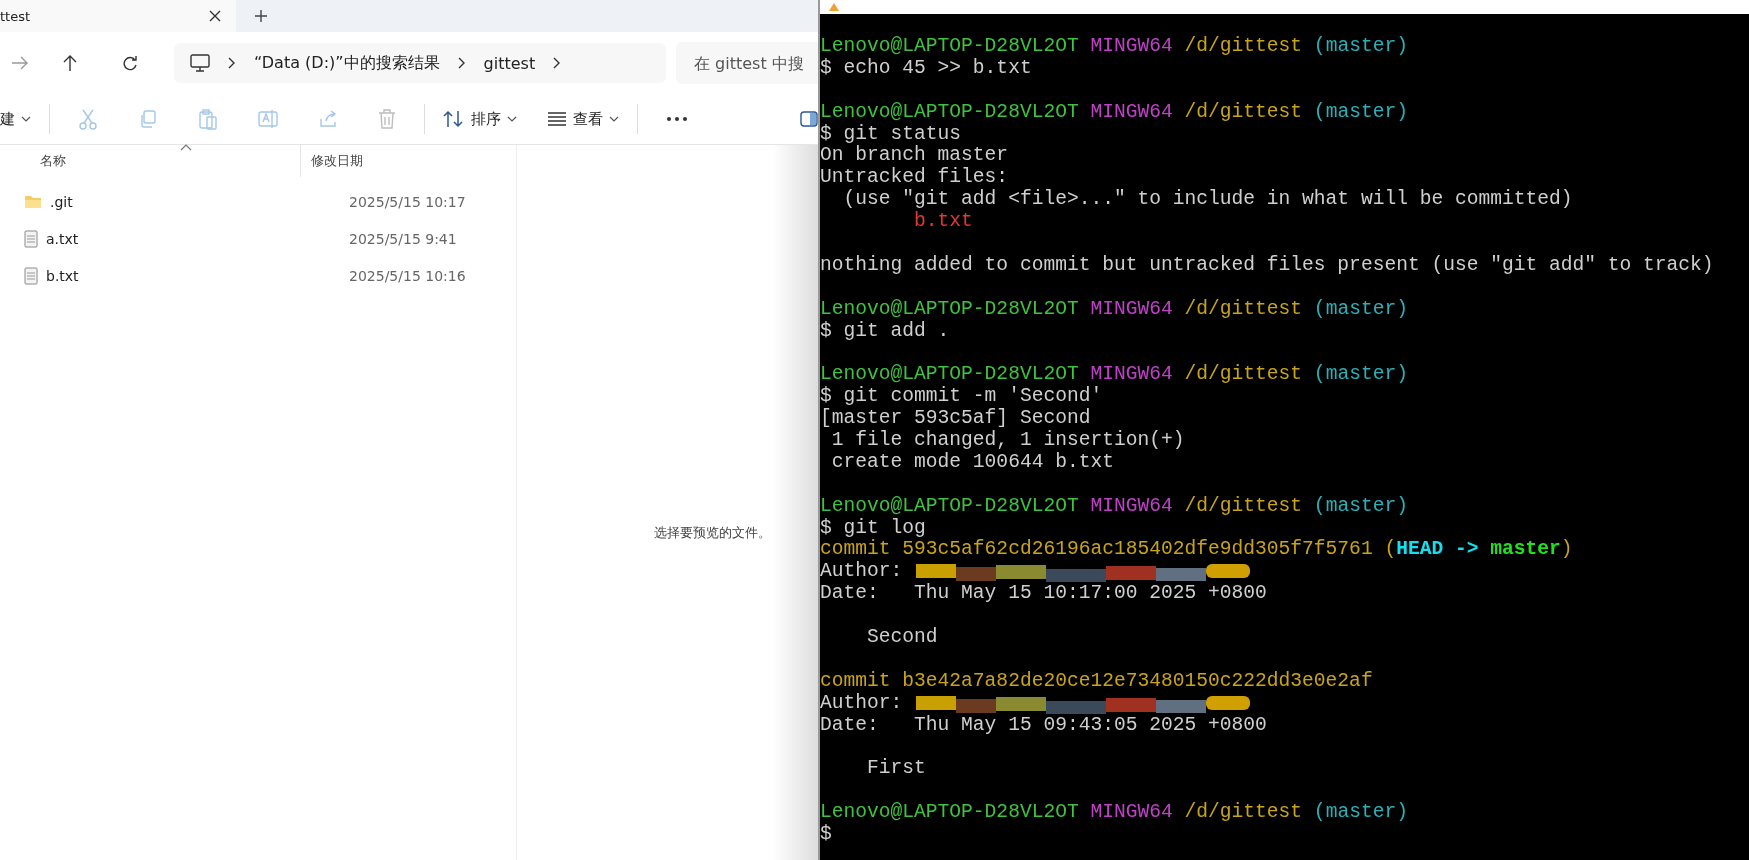  I want to click on sort-caret-icon, so click(186, 147).